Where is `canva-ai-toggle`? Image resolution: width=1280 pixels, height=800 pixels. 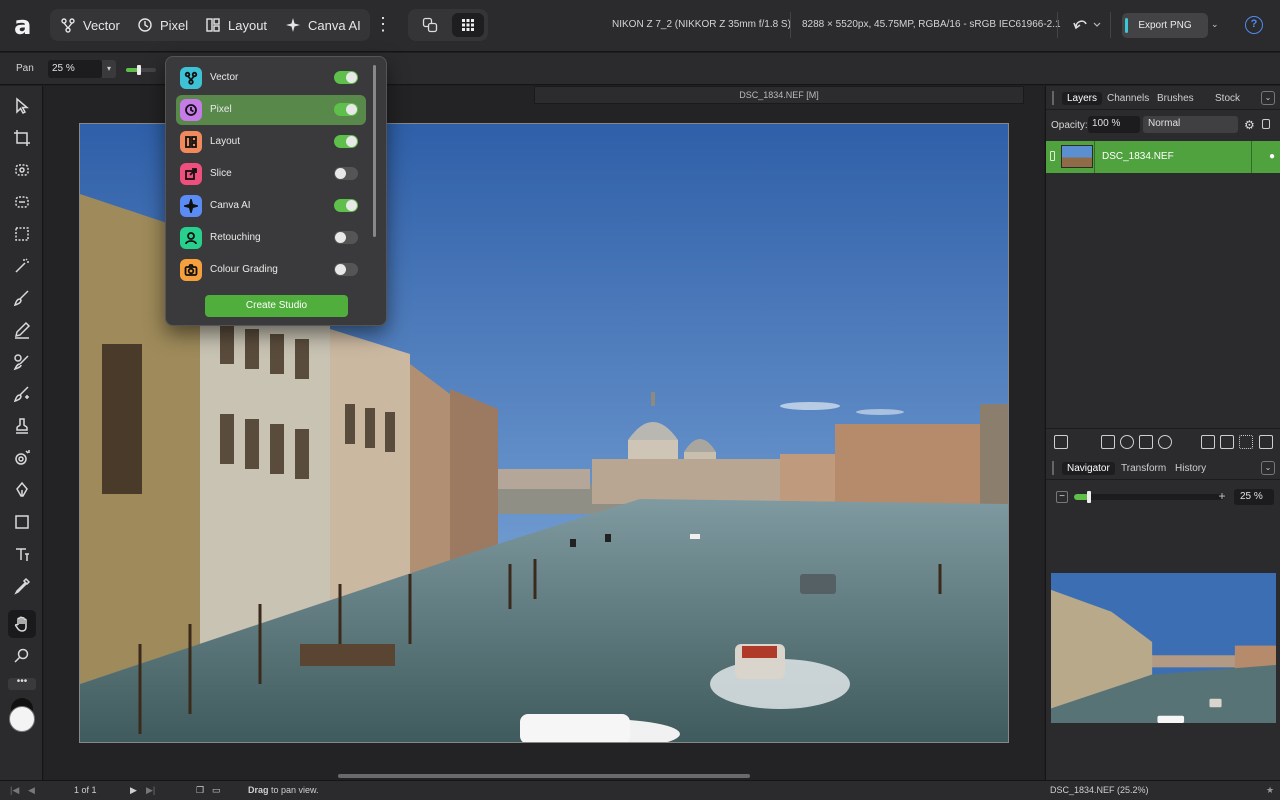
canva-ai-toggle is located at coordinates (346, 205).